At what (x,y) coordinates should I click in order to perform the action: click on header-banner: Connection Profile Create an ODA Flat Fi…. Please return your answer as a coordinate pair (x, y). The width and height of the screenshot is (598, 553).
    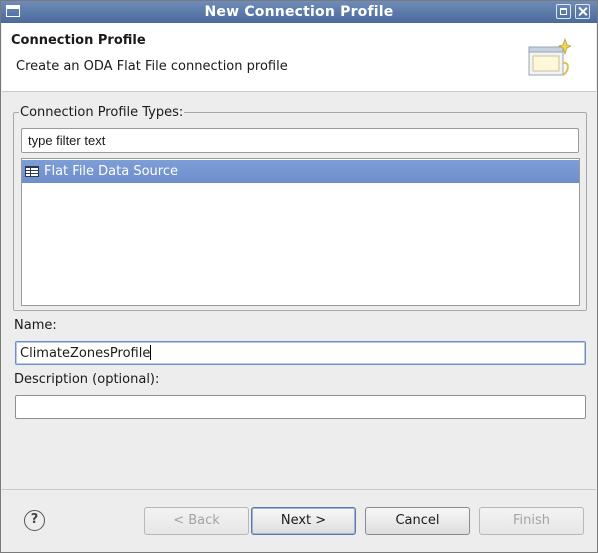
    Looking at the image, I should click on (299, 57).